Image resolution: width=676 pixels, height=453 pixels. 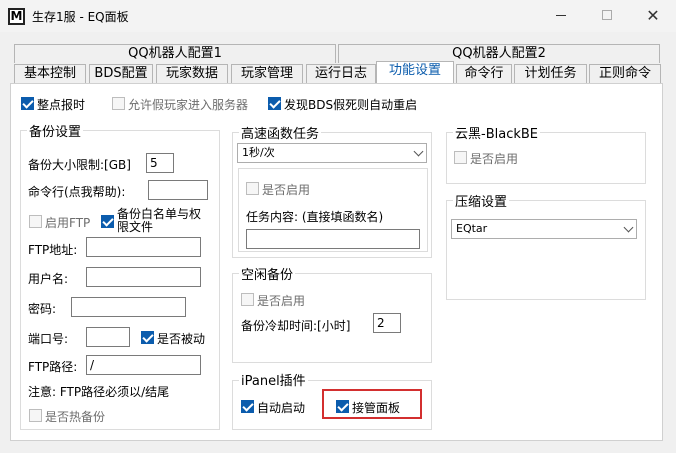 I want to click on tab-function-settings: 功能设置, so click(x=415, y=72).